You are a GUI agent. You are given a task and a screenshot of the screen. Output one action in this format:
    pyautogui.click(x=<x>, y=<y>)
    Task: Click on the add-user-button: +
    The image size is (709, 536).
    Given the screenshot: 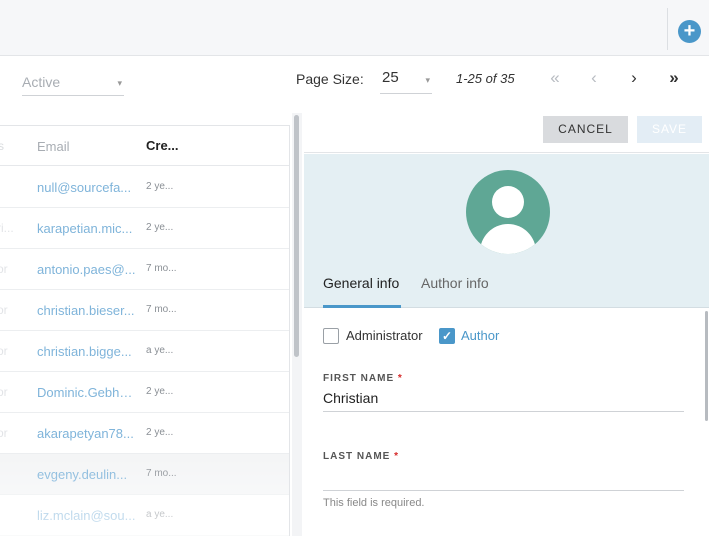 What is the action you would take?
    pyautogui.click(x=689, y=31)
    